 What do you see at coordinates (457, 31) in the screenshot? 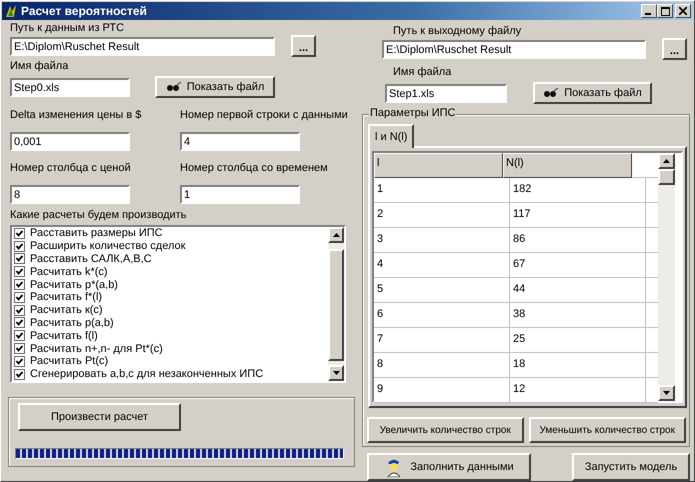
I see `field-label: Путь к выходному файлу` at bounding box center [457, 31].